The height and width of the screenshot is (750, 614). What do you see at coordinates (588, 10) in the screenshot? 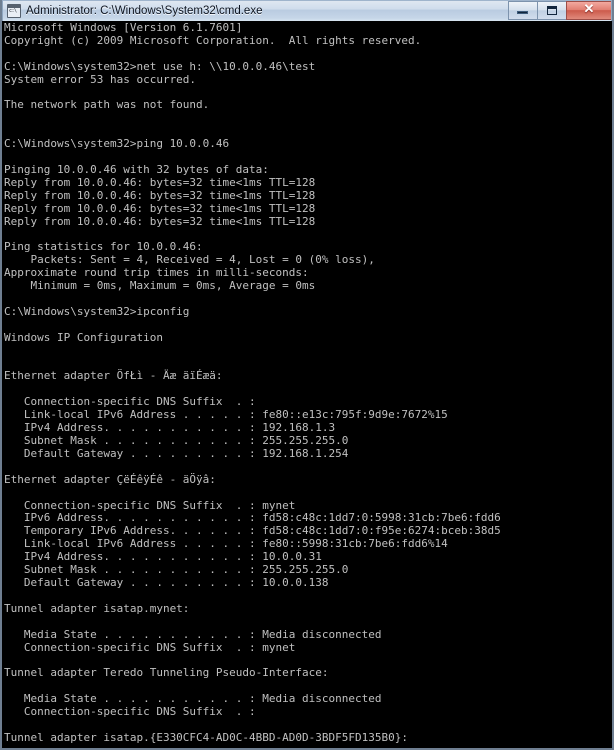
I see `close-button` at bounding box center [588, 10].